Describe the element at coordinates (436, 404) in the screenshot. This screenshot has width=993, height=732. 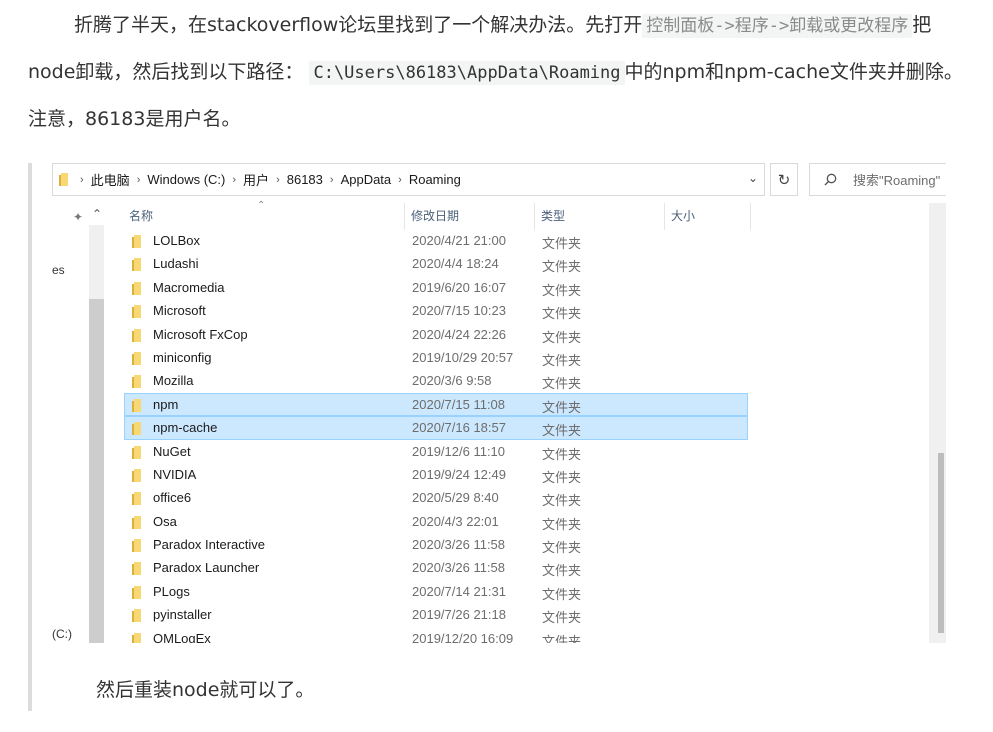
I see `file-row-npm: npm 2020/7/15 11:08 文件夹` at that location.